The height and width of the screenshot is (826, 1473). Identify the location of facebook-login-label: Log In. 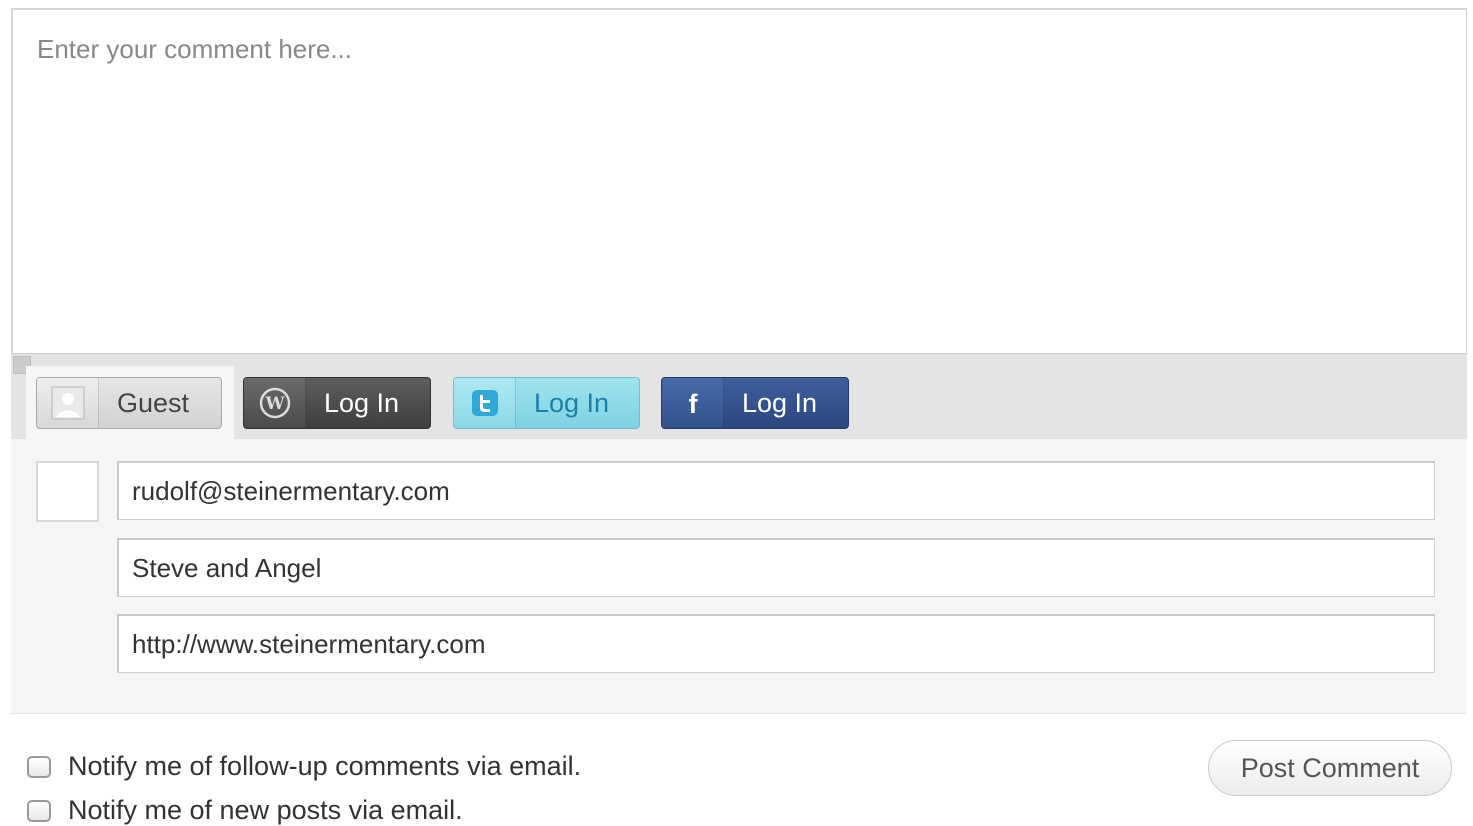
(780, 402).